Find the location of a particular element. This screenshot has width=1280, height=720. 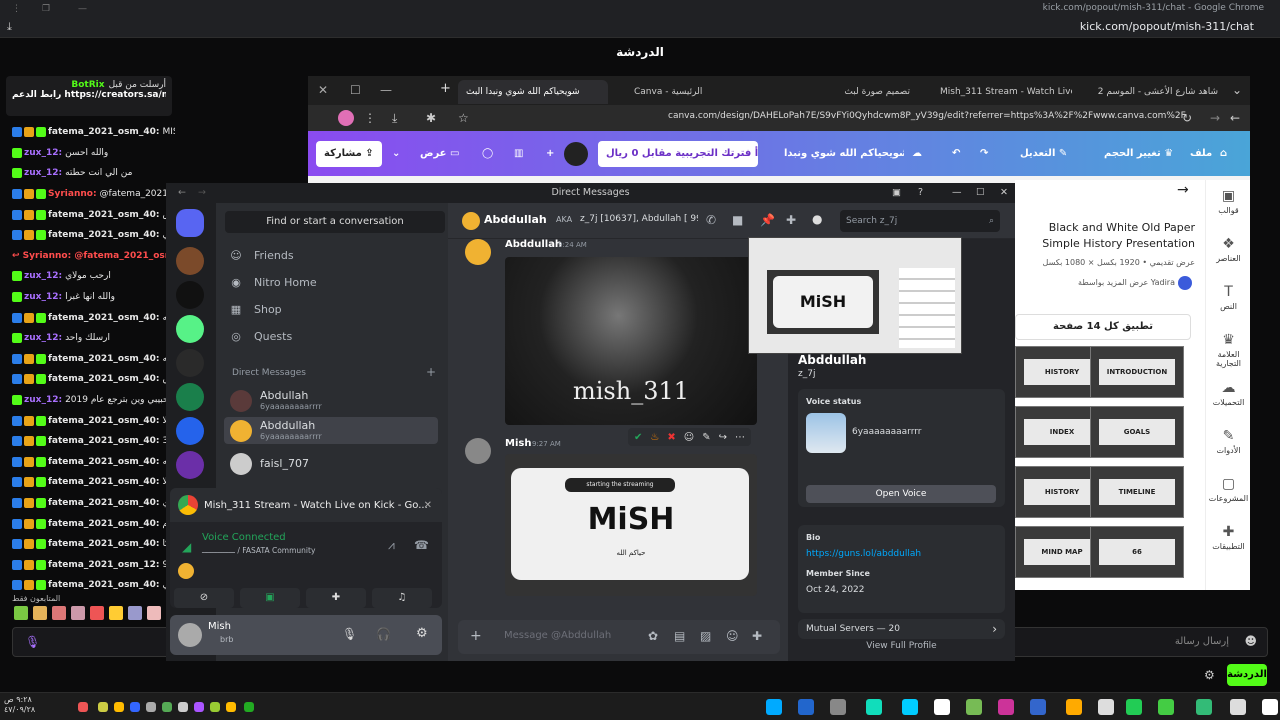

add-dm-icon: + is located at coordinates (431, 372).